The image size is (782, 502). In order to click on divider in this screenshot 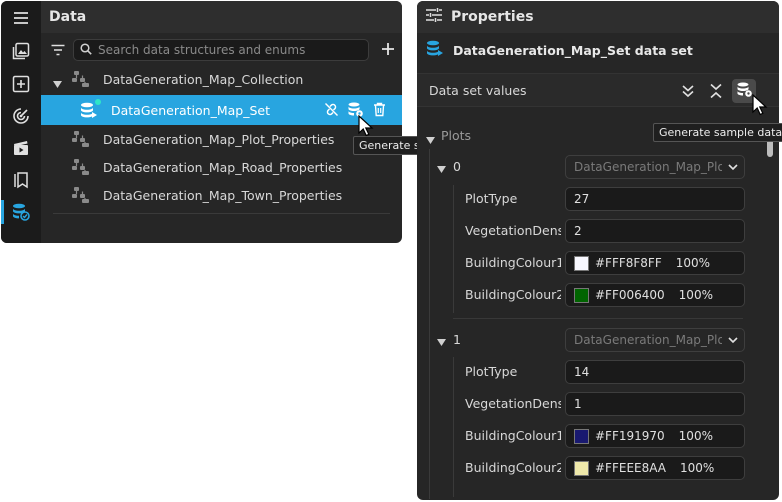, I will do `click(598, 318)`.